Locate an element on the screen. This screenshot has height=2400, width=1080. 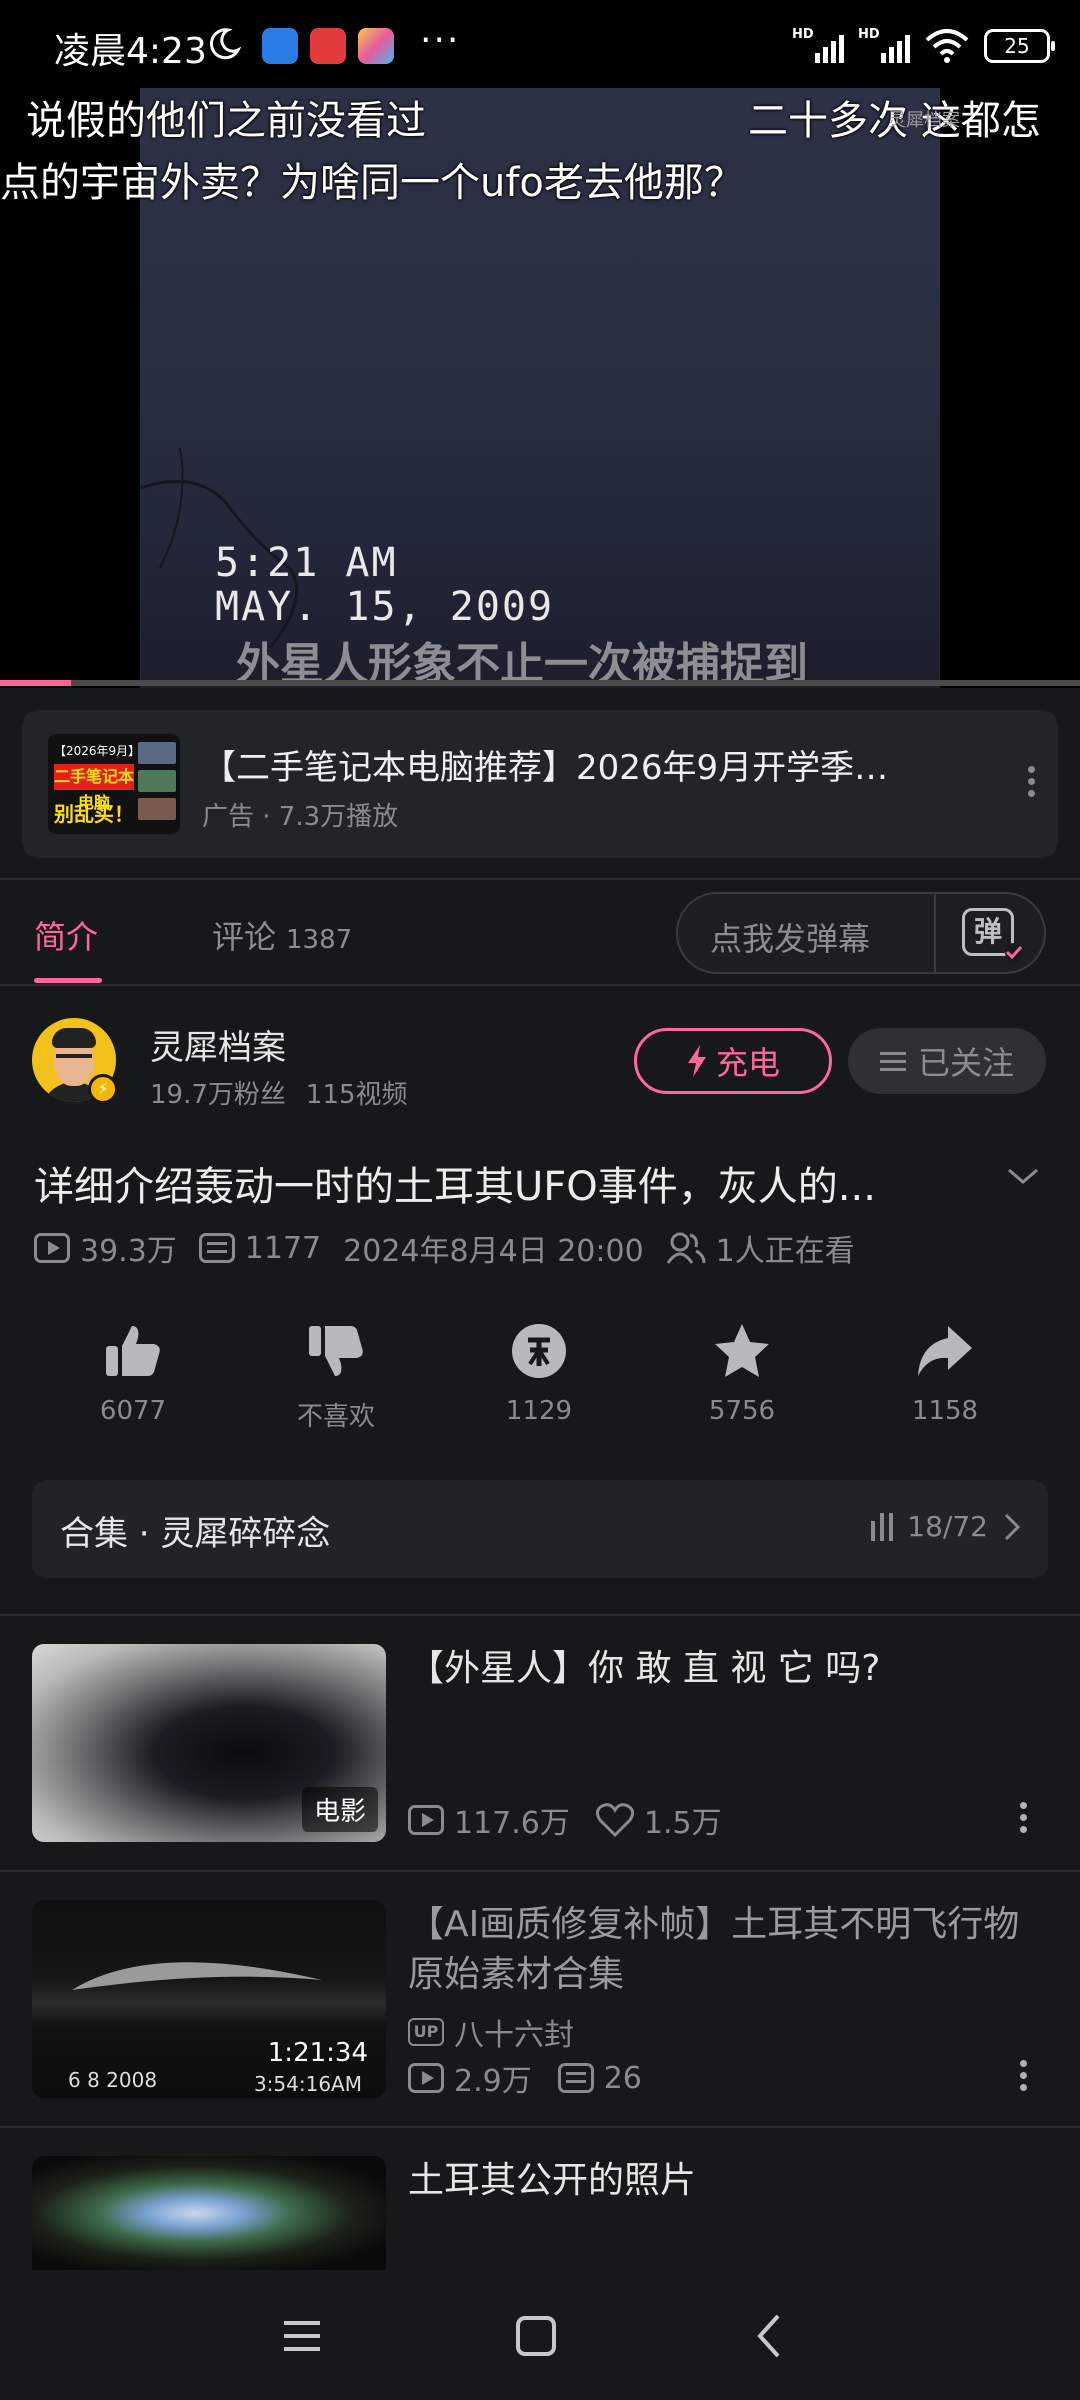
check-icon is located at coordinates (1014, 952).